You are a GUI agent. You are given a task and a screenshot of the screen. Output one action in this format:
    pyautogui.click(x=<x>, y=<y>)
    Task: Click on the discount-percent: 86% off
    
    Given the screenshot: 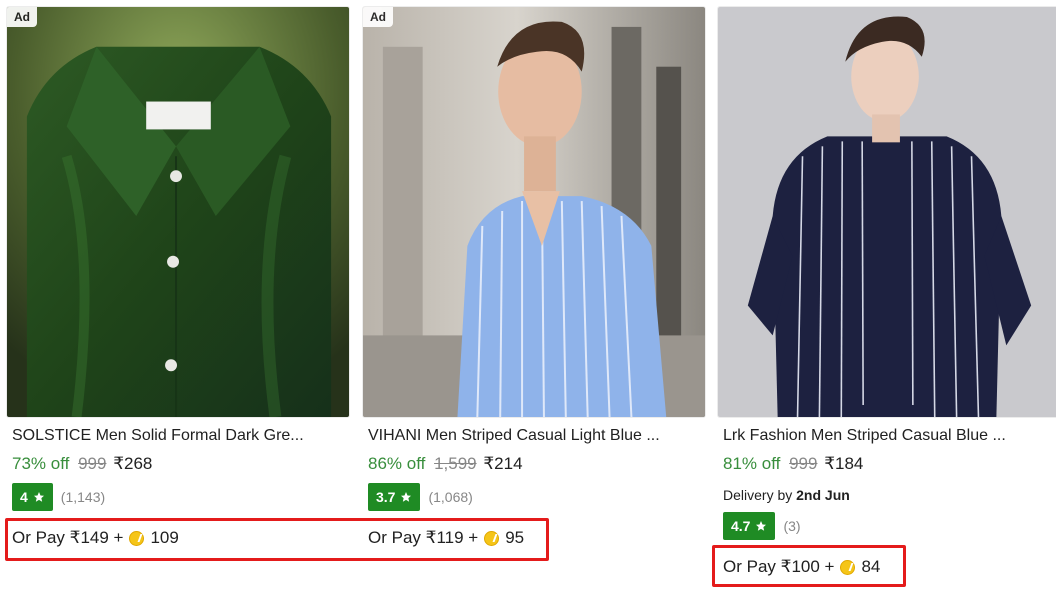 What is the action you would take?
    pyautogui.click(x=397, y=463)
    